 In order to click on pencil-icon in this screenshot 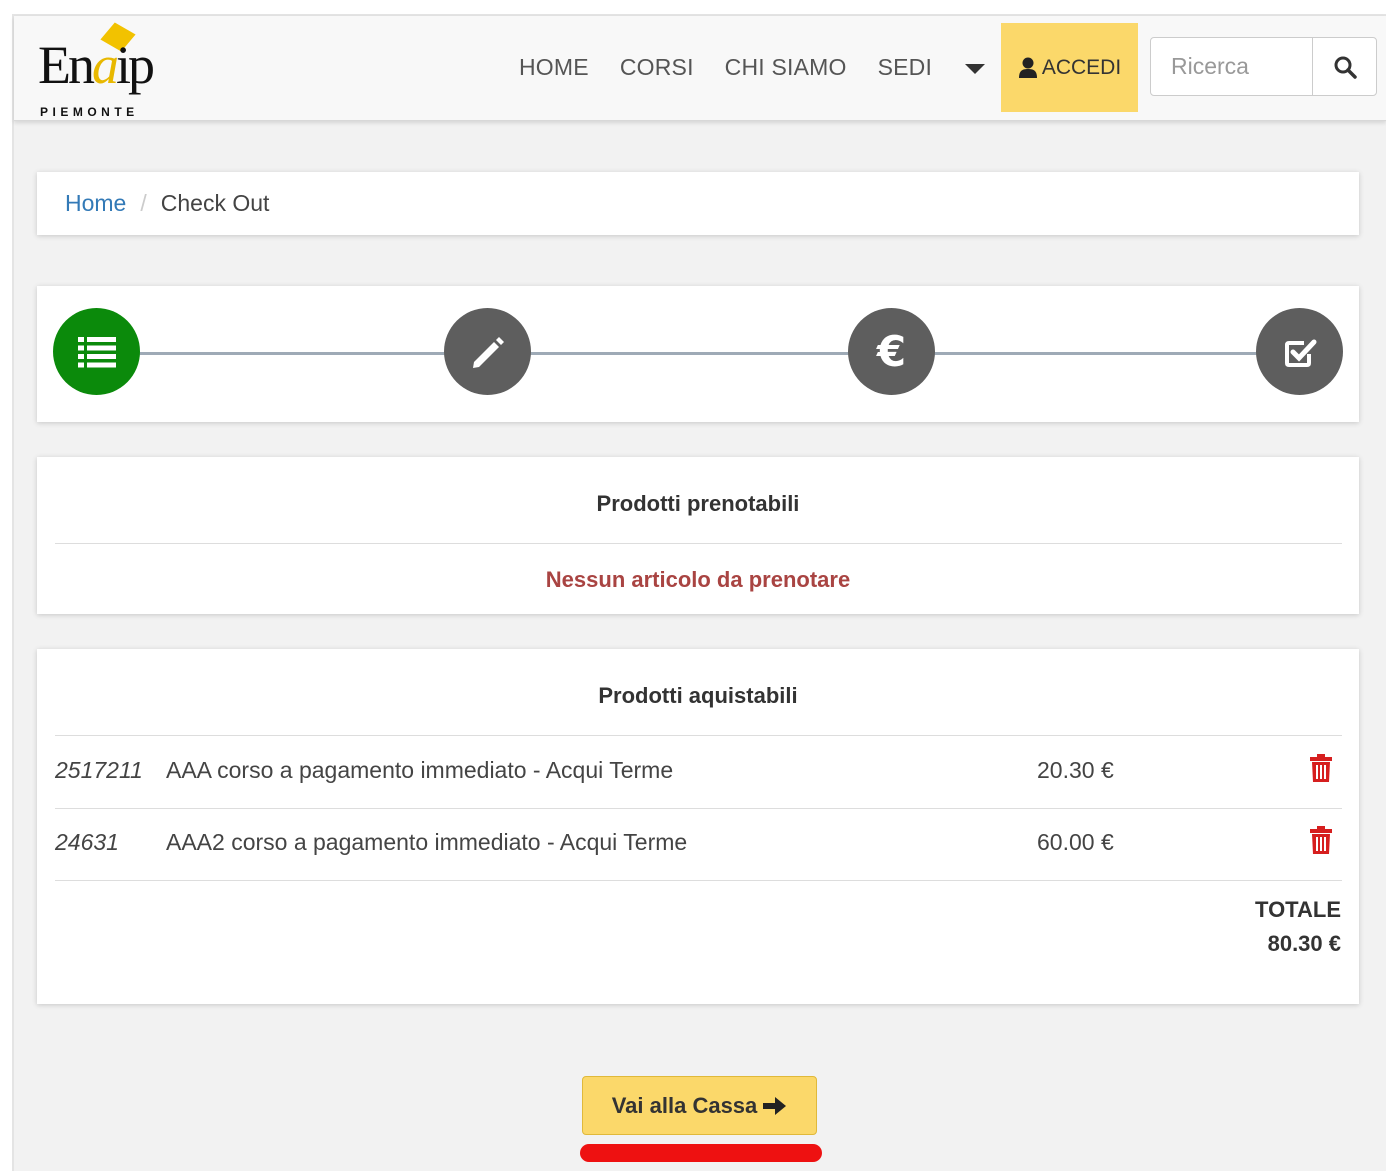, I will do `click(488, 352)`.